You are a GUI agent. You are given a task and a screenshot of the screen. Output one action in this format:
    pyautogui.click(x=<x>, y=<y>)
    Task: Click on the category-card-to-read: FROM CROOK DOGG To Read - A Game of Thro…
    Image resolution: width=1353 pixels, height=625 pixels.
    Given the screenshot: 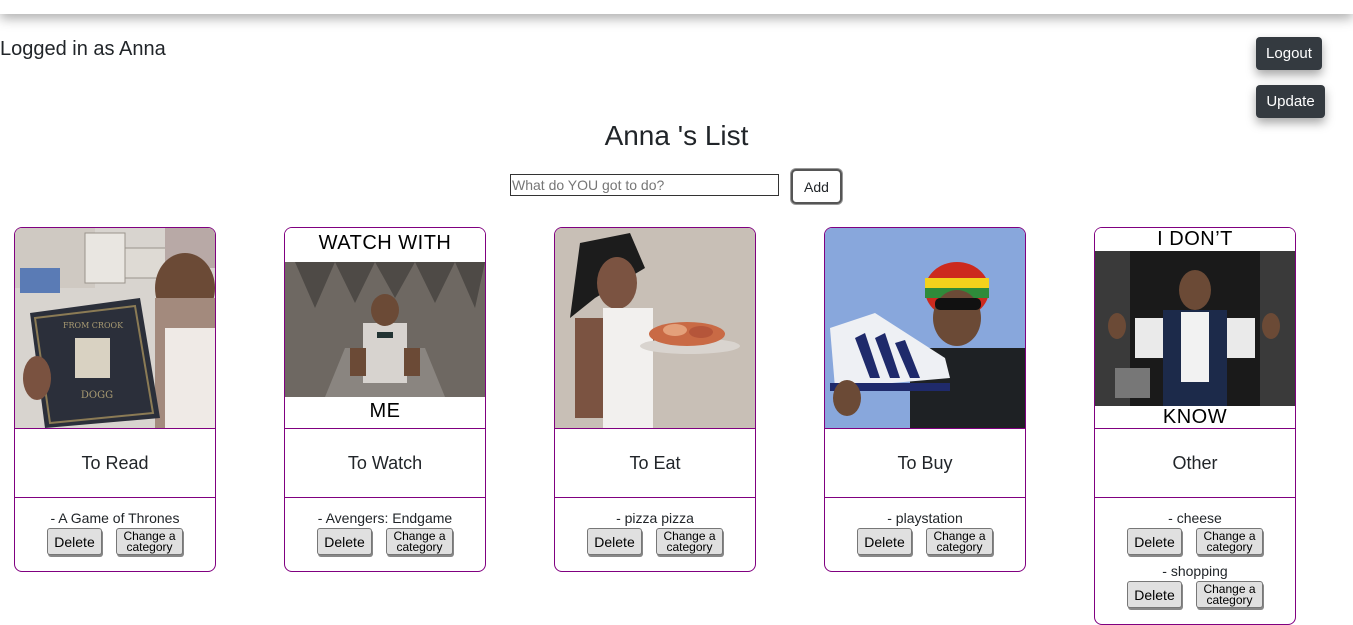 What is the action you would take?
    pyautogui.click(x=115, y=399)
    